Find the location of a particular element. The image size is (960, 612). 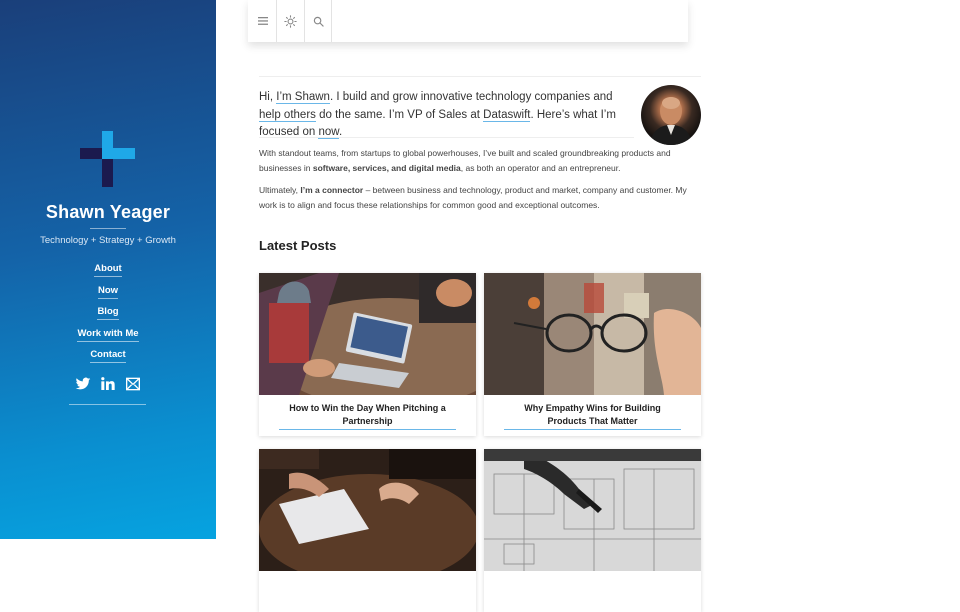

search-icon is located at coordinates (318, 21).